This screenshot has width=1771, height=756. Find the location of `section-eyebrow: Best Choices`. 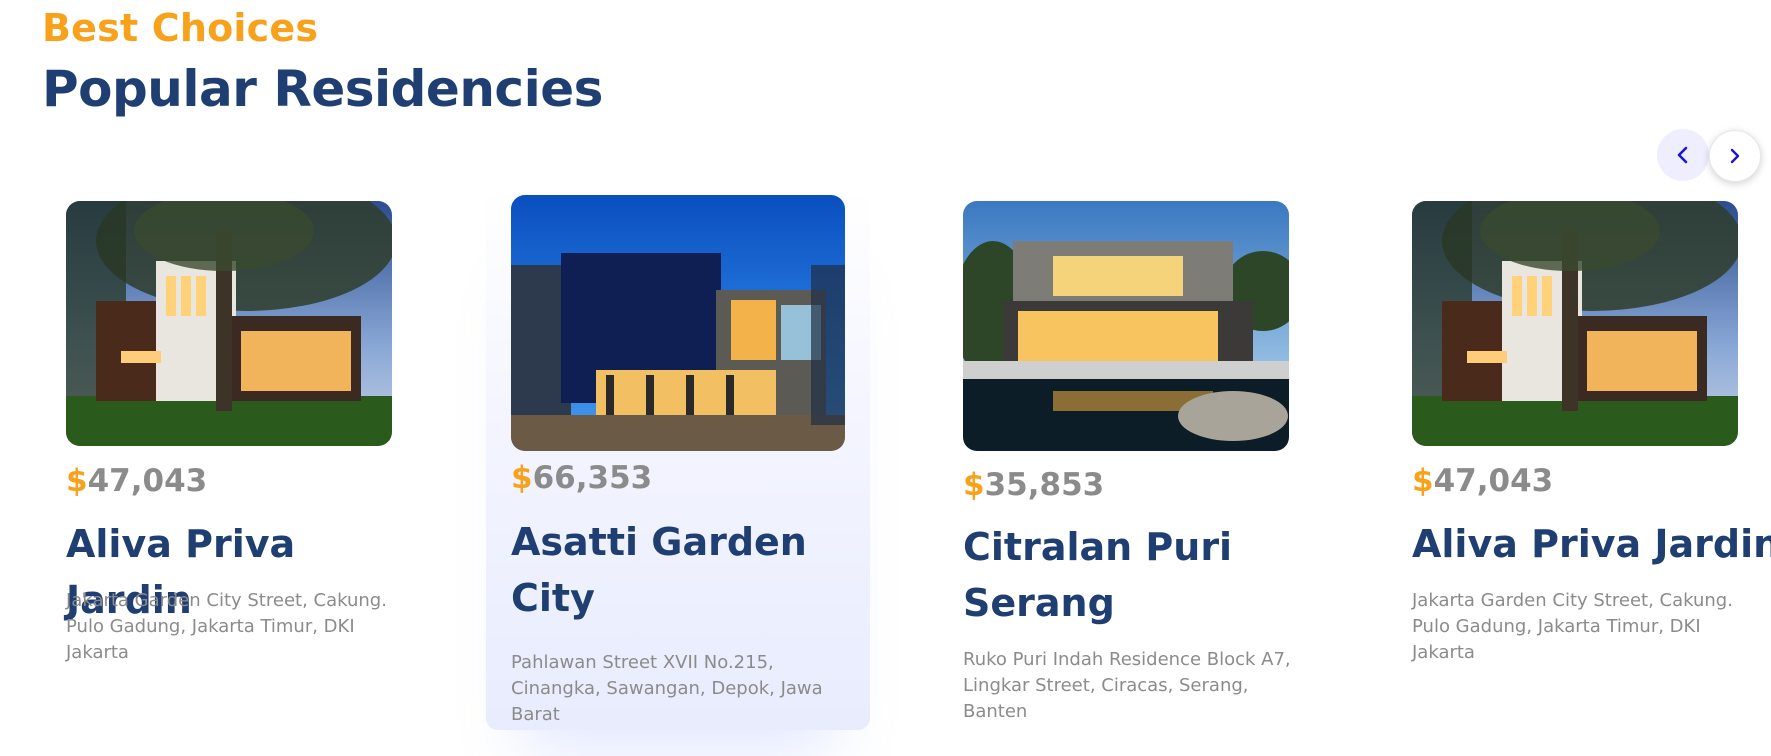

section-eyebrow: Best Choices is located at coordinates (180, 28).